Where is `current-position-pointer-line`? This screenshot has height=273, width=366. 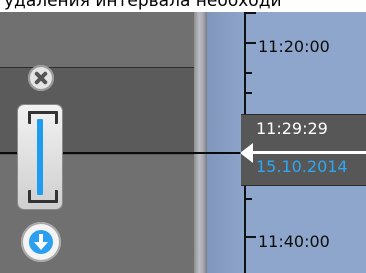
current-position-pointer-line is located at coordinates (309, 152).